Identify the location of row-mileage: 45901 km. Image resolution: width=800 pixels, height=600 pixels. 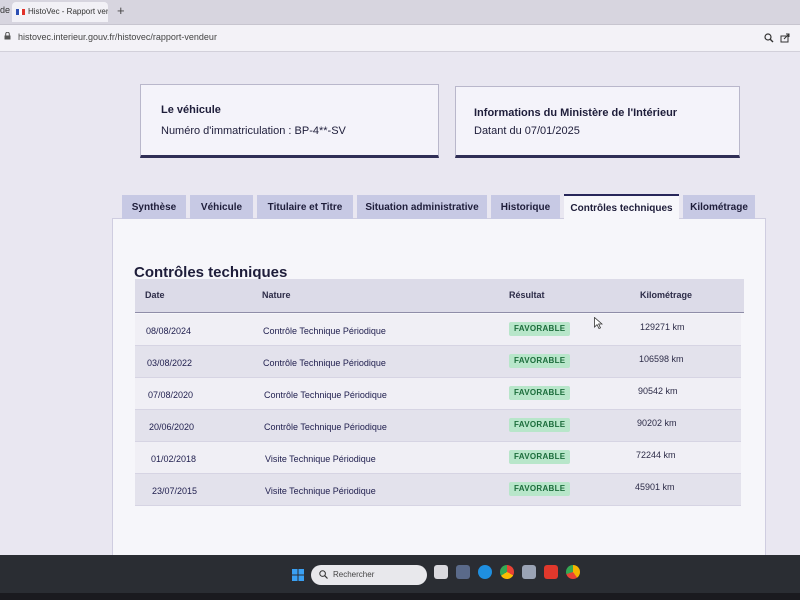
(655, 487).